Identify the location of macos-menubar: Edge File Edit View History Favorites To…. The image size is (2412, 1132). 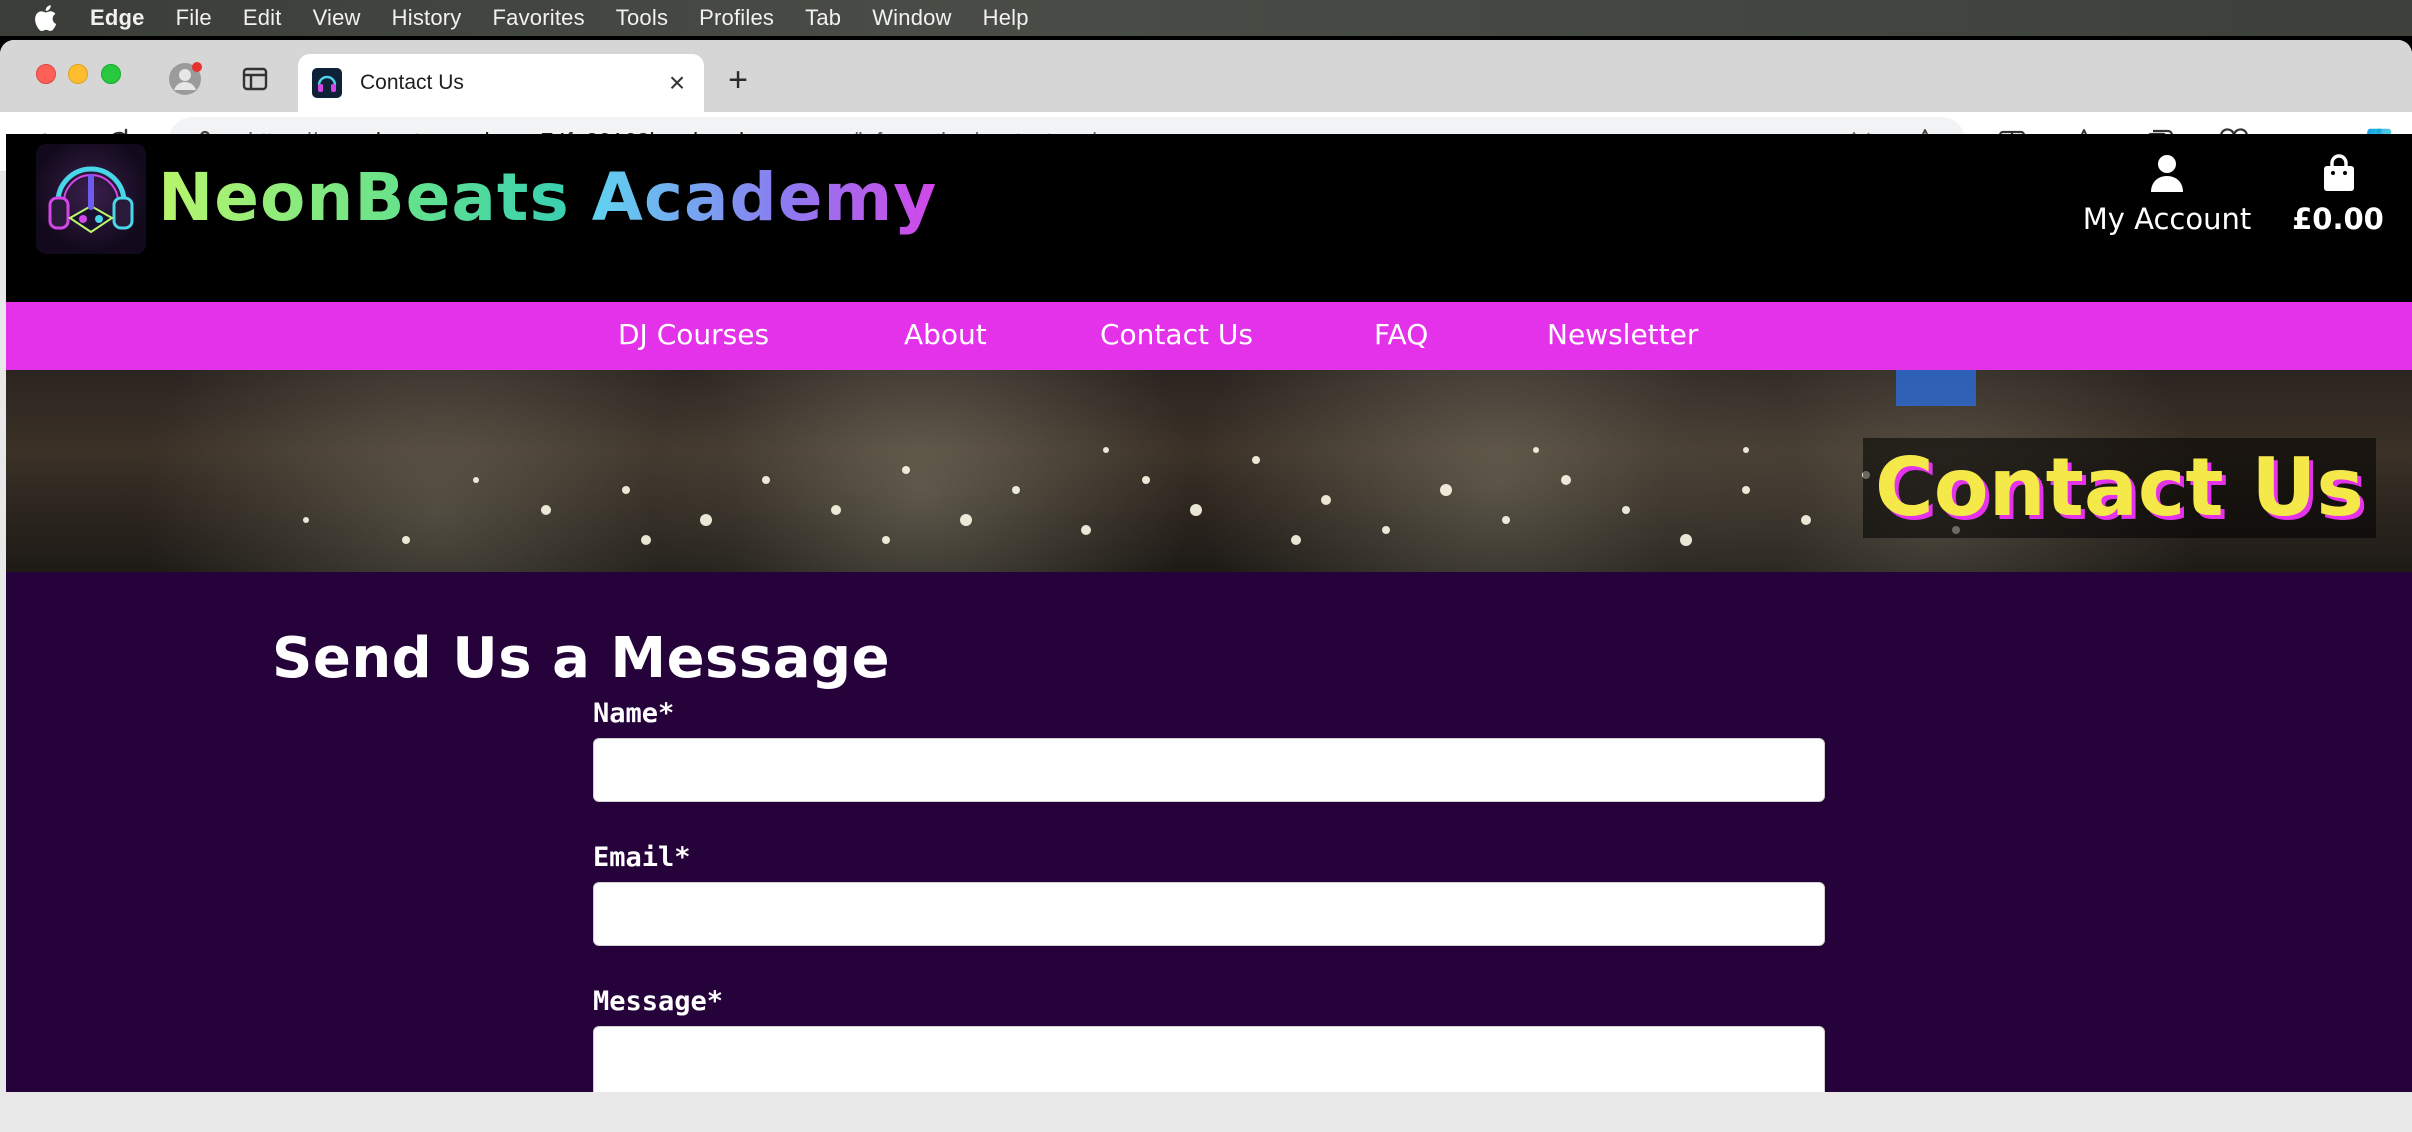
(1206, 18).